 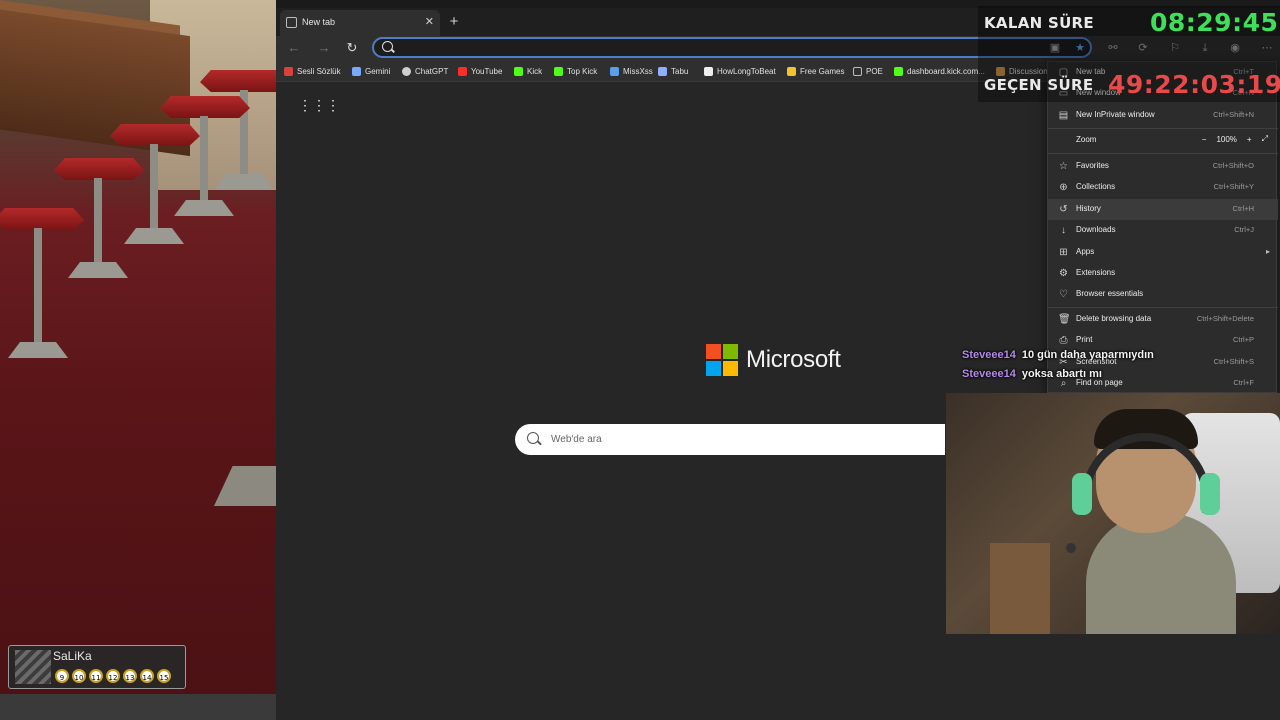 I want to click on collections-icon: ⊕, so click(x=1063, y=187).